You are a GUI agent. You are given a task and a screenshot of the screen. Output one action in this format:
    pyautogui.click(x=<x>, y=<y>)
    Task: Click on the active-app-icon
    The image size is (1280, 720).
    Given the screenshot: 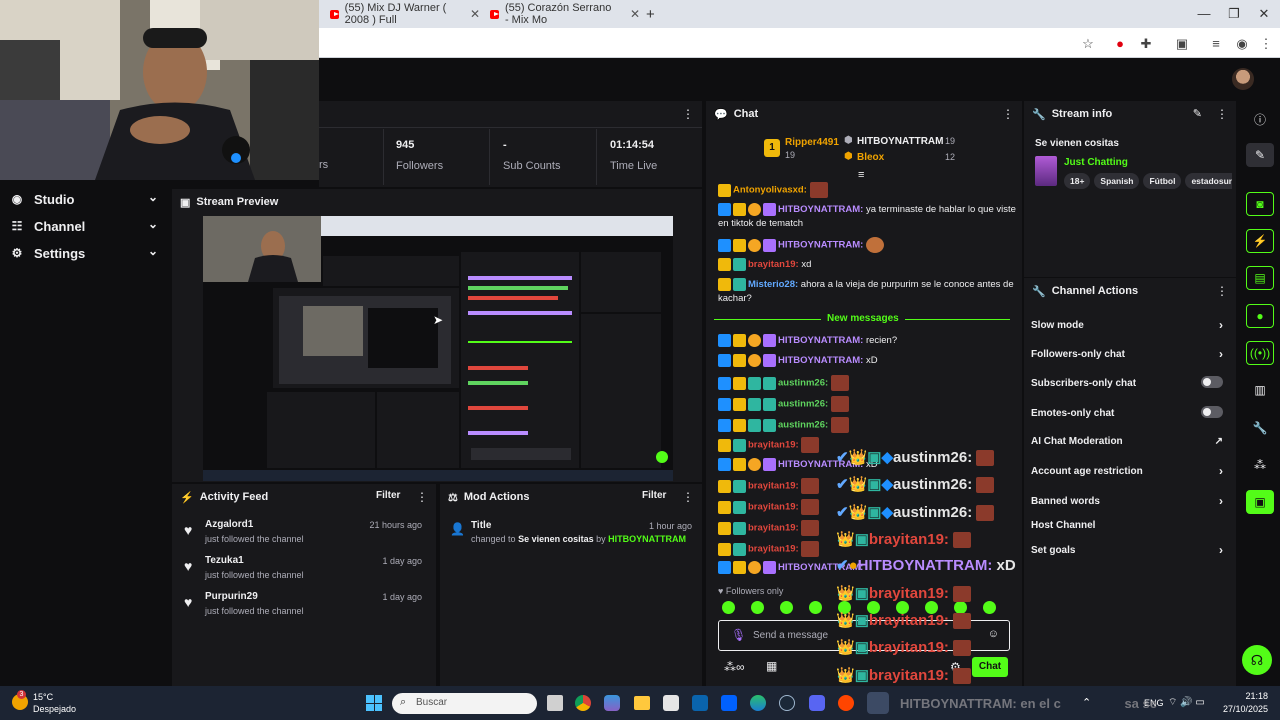 What is the action you would take?
    pyautogui.click(x=878, y=703)
    